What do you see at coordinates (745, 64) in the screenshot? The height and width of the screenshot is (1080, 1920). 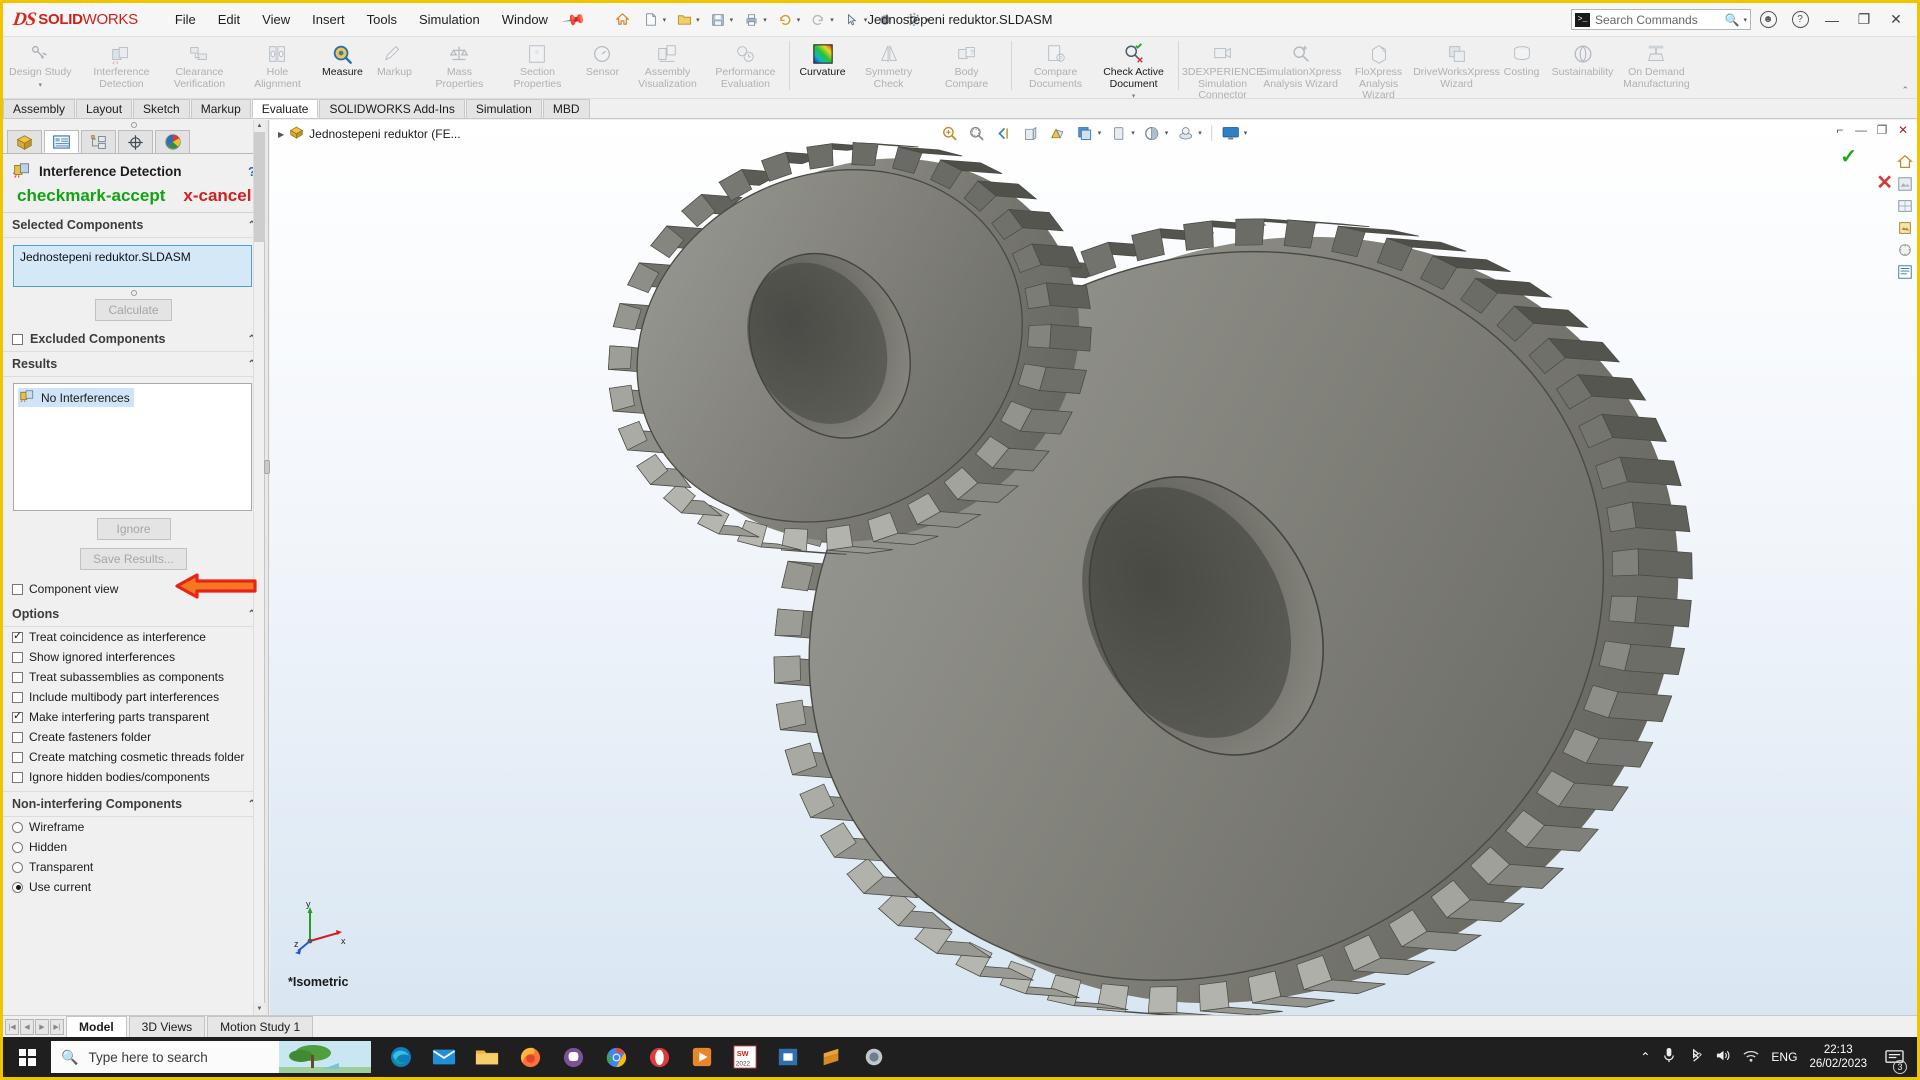 I see `ribbon-performance-evaluation: Performance Evaluation` at bounding box center [745, 64].